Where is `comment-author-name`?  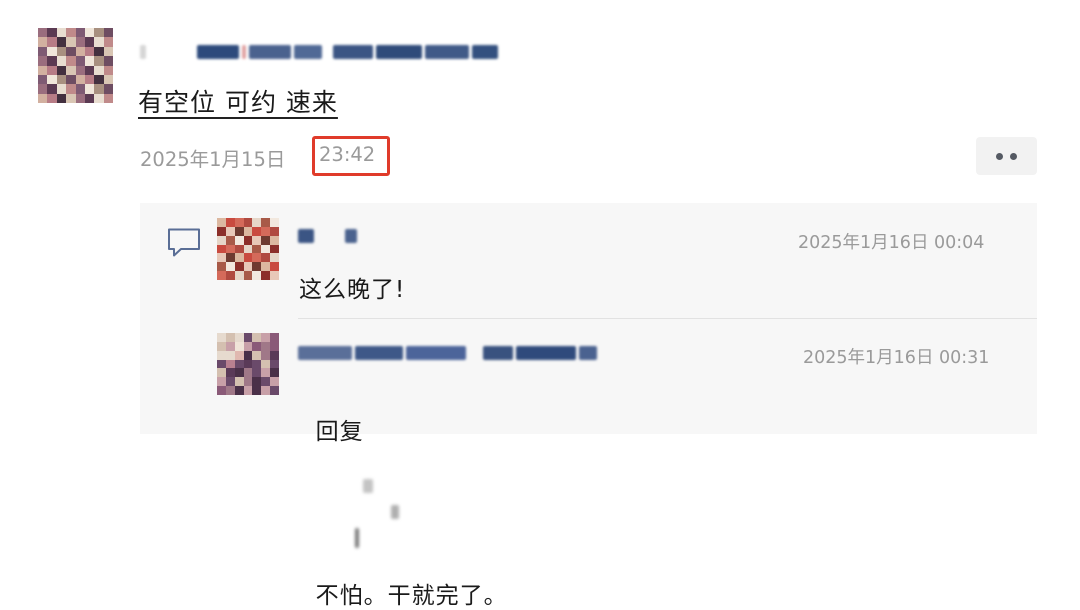 comment-author-name is located at coordinates (327, 236).